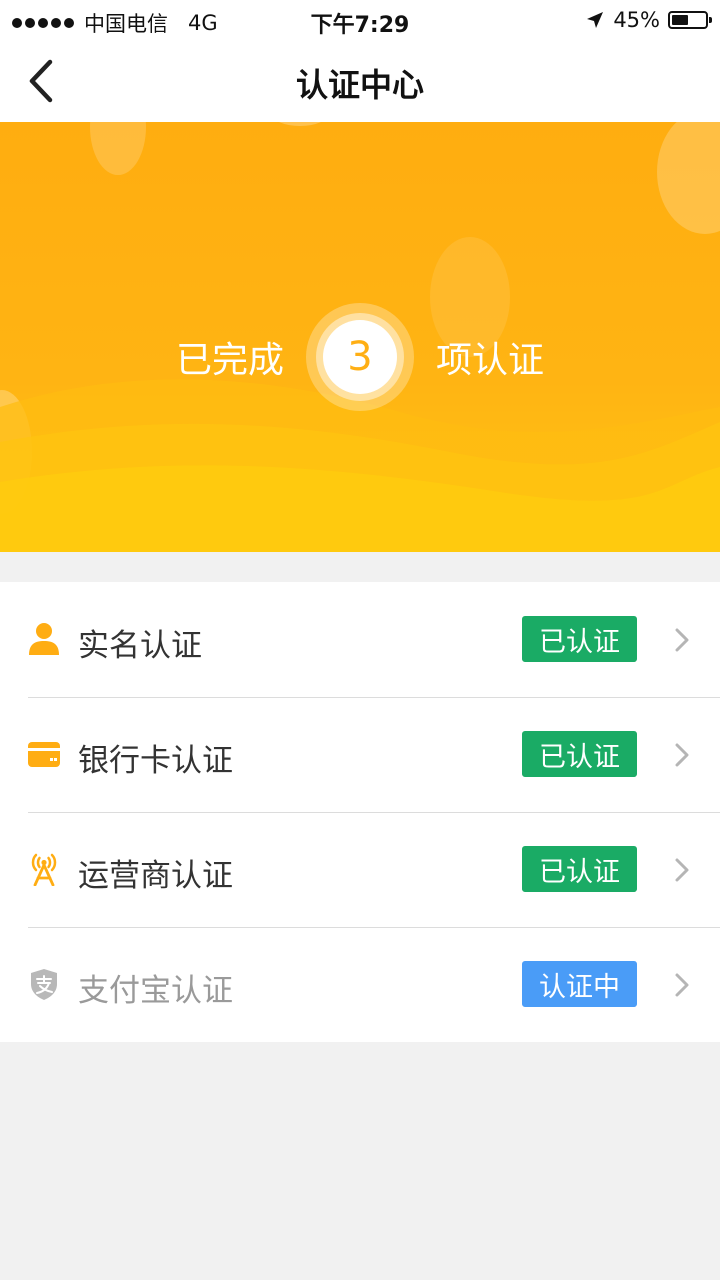  I want to click on count-ring: 3, so click(360, 357).